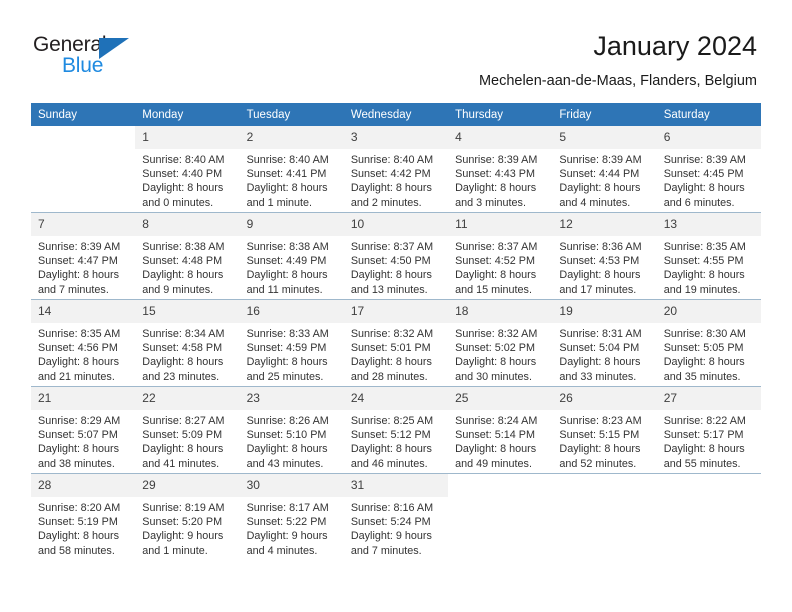 The height and width of the screenshot is (612, 792). I want to click on general-blue-logo: General Blue, so click(98, 56).